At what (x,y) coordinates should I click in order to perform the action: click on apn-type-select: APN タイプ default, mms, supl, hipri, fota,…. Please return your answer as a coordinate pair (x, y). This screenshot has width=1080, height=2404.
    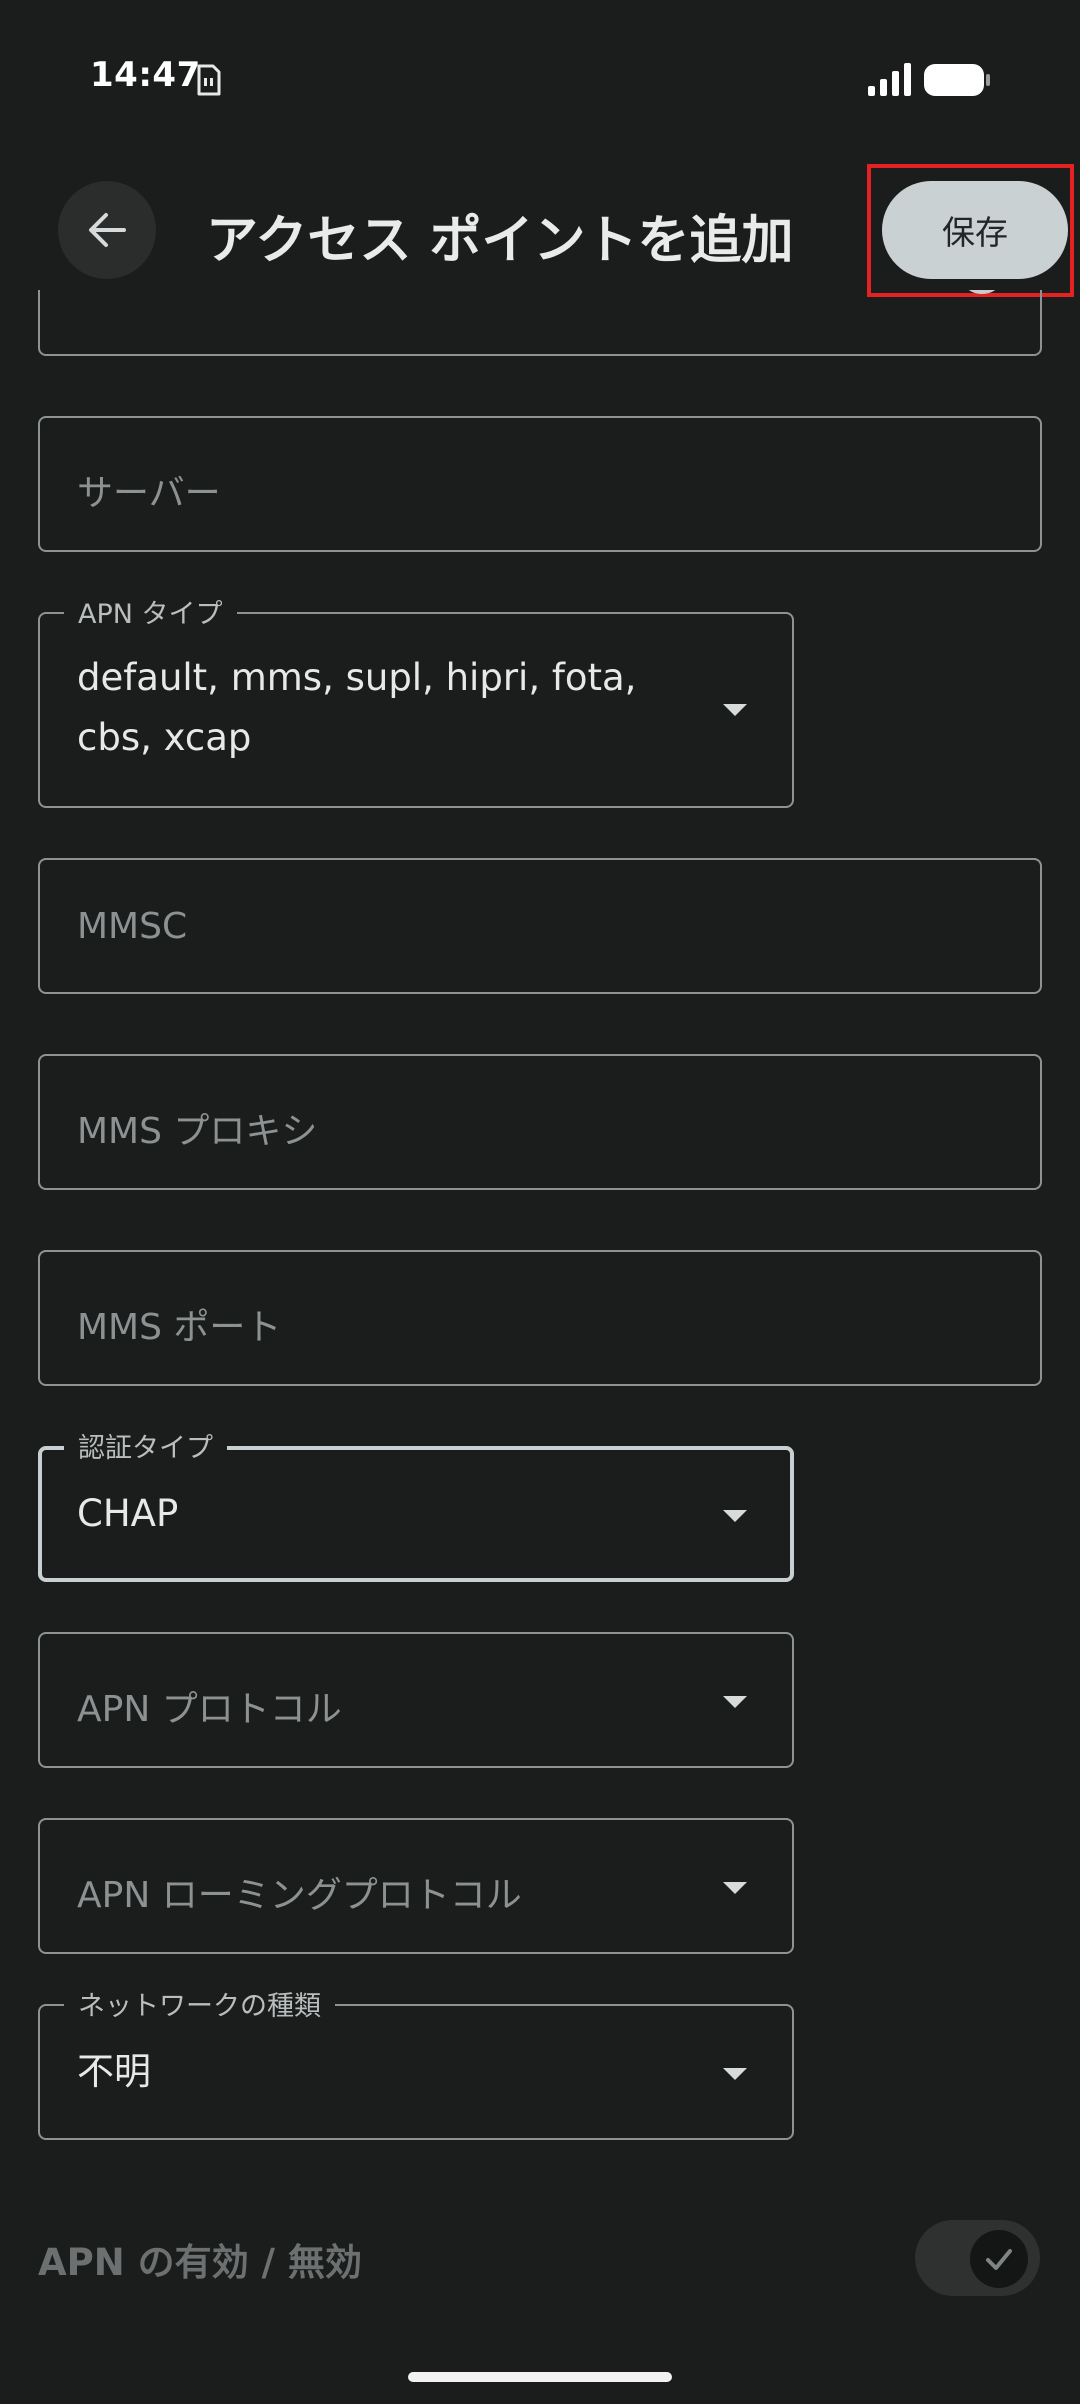
    Looking at the image, I should click on (416, 700).